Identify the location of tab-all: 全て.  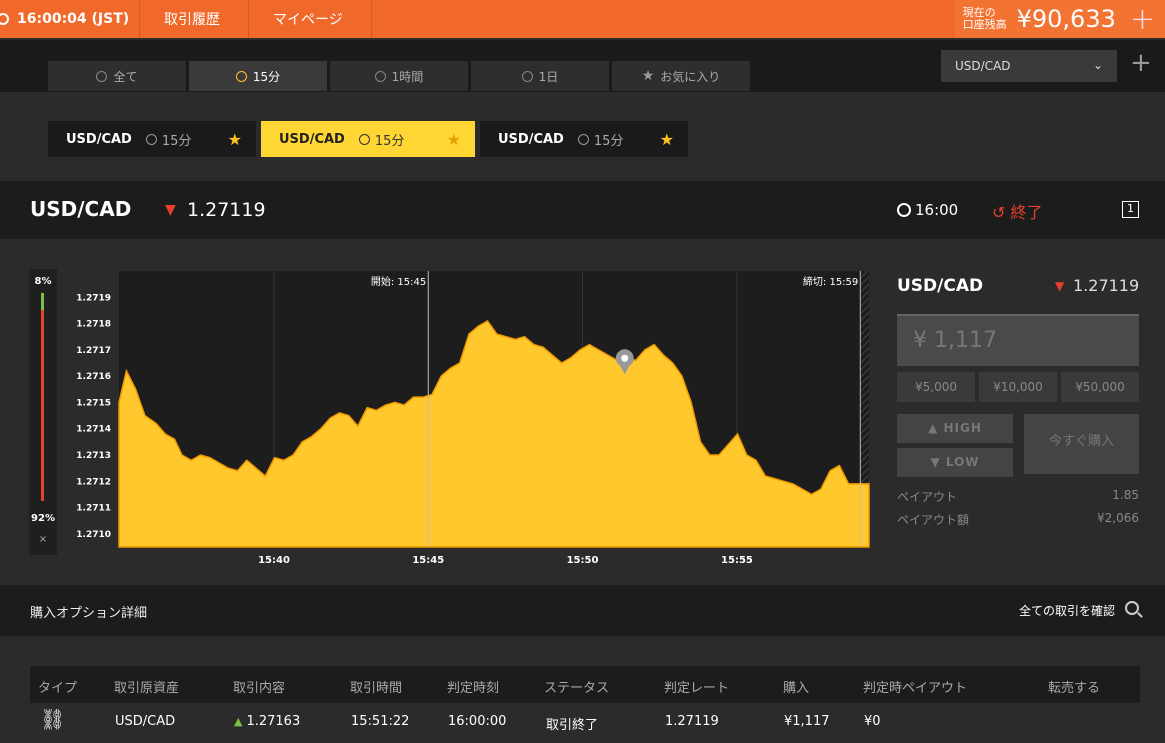
(117, 76).